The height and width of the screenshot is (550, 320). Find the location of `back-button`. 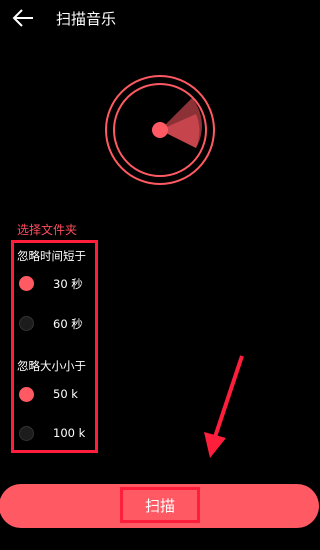

back-button is located at coordinates (23, 18).